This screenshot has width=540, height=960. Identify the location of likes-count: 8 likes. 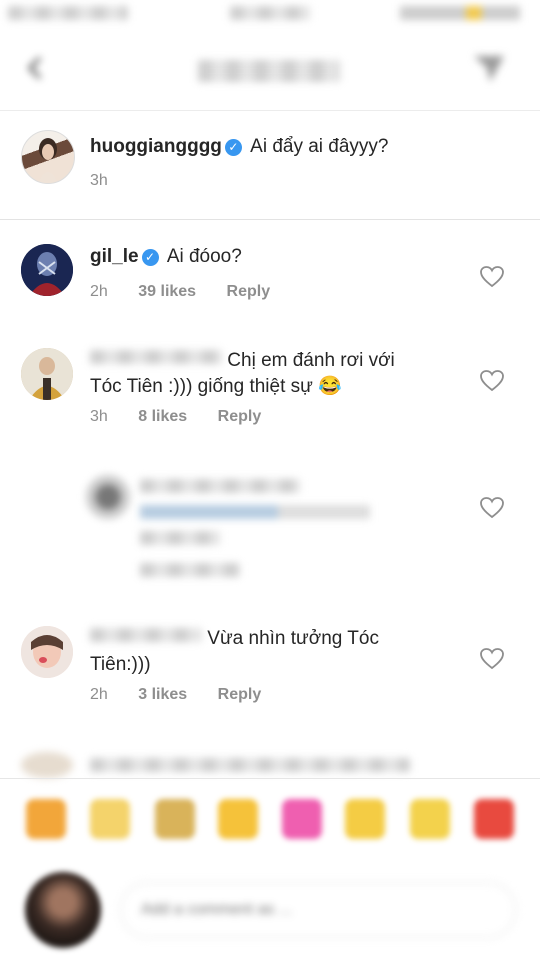
(162, 416).